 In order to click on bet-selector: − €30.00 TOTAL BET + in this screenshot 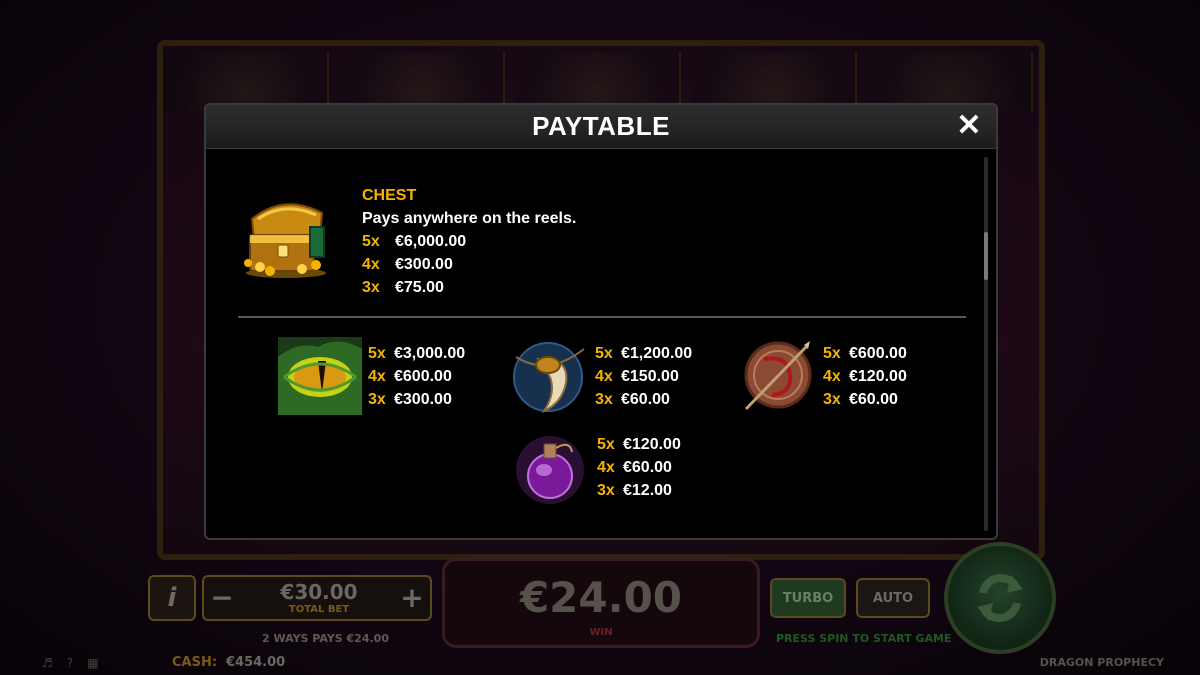, I will do `click(317, 598)`.